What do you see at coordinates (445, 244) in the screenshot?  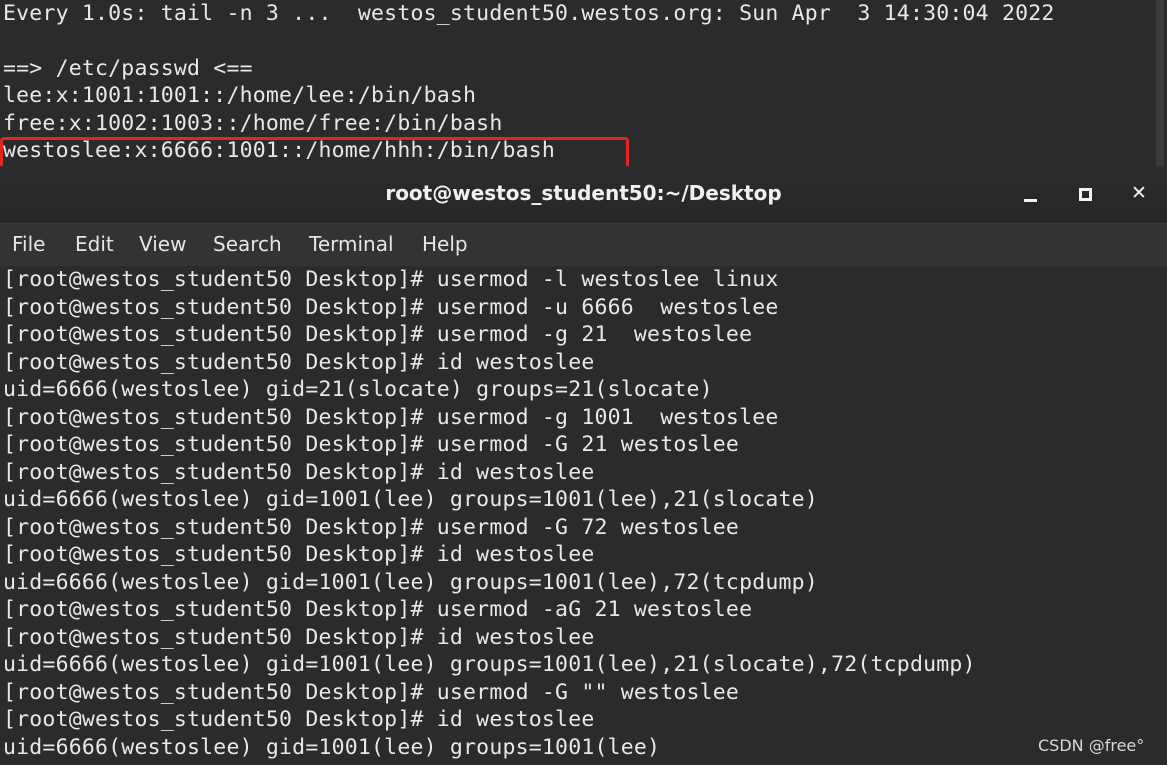 I see `menu-help: Help` at bounding box center [445, 244].